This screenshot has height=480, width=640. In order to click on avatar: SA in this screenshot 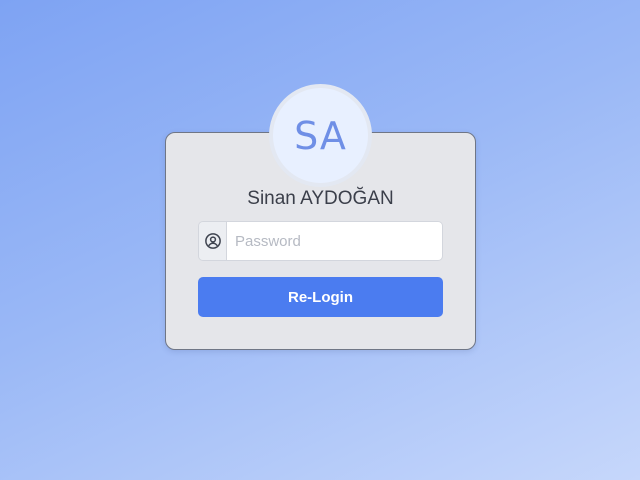, I will do `click(320, 135)`.